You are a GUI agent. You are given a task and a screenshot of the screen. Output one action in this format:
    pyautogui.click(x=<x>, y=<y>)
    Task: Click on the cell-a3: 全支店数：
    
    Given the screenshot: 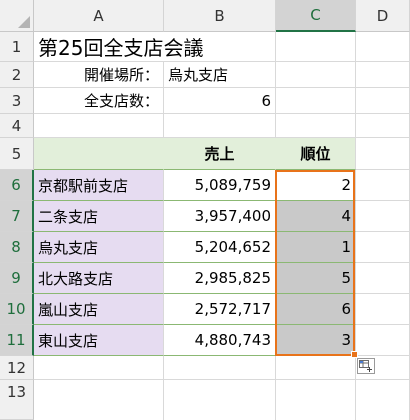 What is the action you would take?
    pyautogui.click(x=99, y=101)
    